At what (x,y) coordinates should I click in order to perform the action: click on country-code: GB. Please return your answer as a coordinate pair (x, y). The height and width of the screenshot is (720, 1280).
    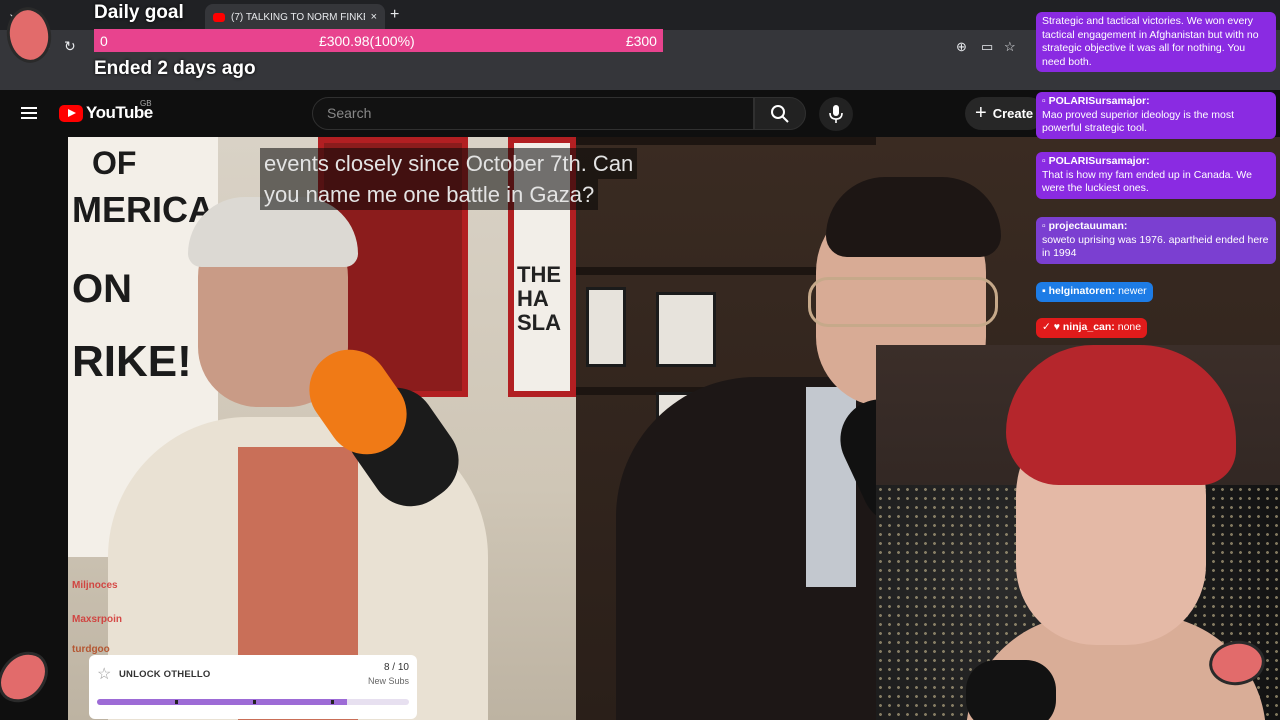
    Looking at the image, I should click on (146, 103).